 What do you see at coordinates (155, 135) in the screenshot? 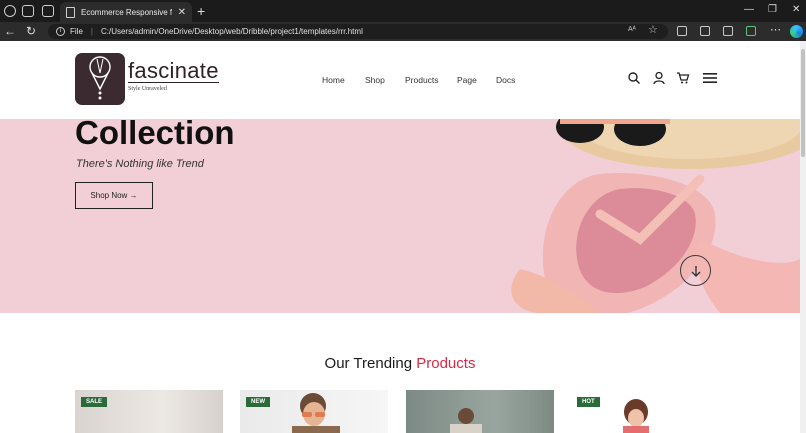
I see `hero-title: Collection` at bounding box center [155, 135].